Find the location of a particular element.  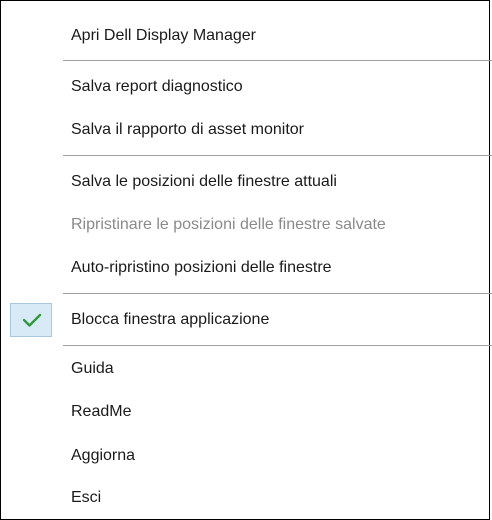

menu-item-readme: ReadMe is located at coordinates (245, 412).